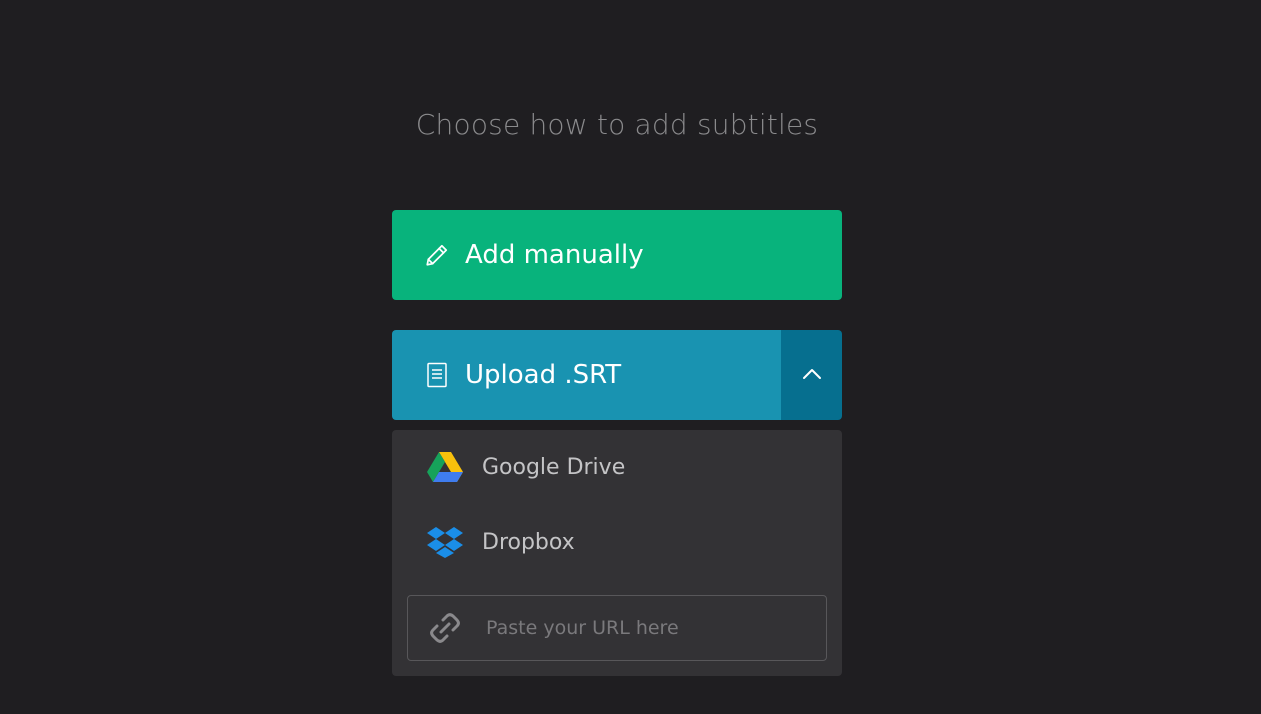 This screenshot has width=1261, height=714. I want to click on upload-srt-label: Upload .SRT, so click(543, 375).